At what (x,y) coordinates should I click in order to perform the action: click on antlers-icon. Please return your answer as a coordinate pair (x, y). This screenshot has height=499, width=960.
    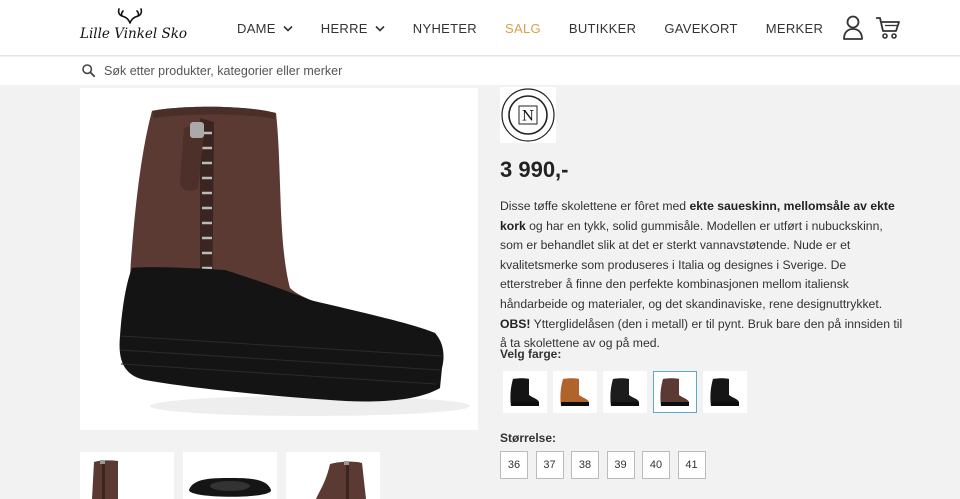
    Looking at the image, I should click on (130, 16).